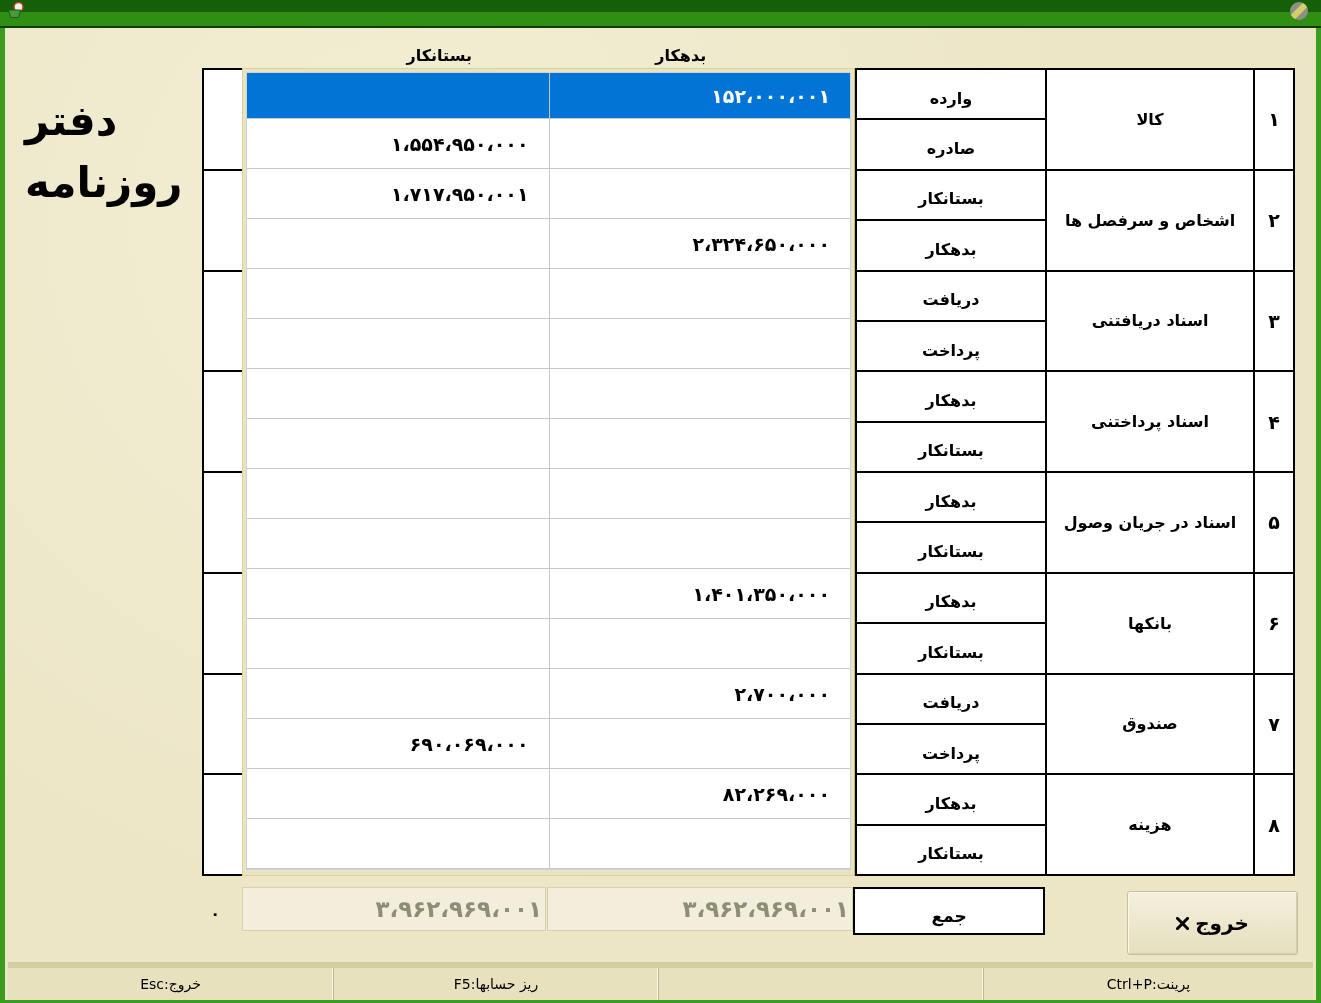 The height and width of the screenshot is (1003, 1321). I want to click on row-number-cell: ۳, so click(1273, 321).